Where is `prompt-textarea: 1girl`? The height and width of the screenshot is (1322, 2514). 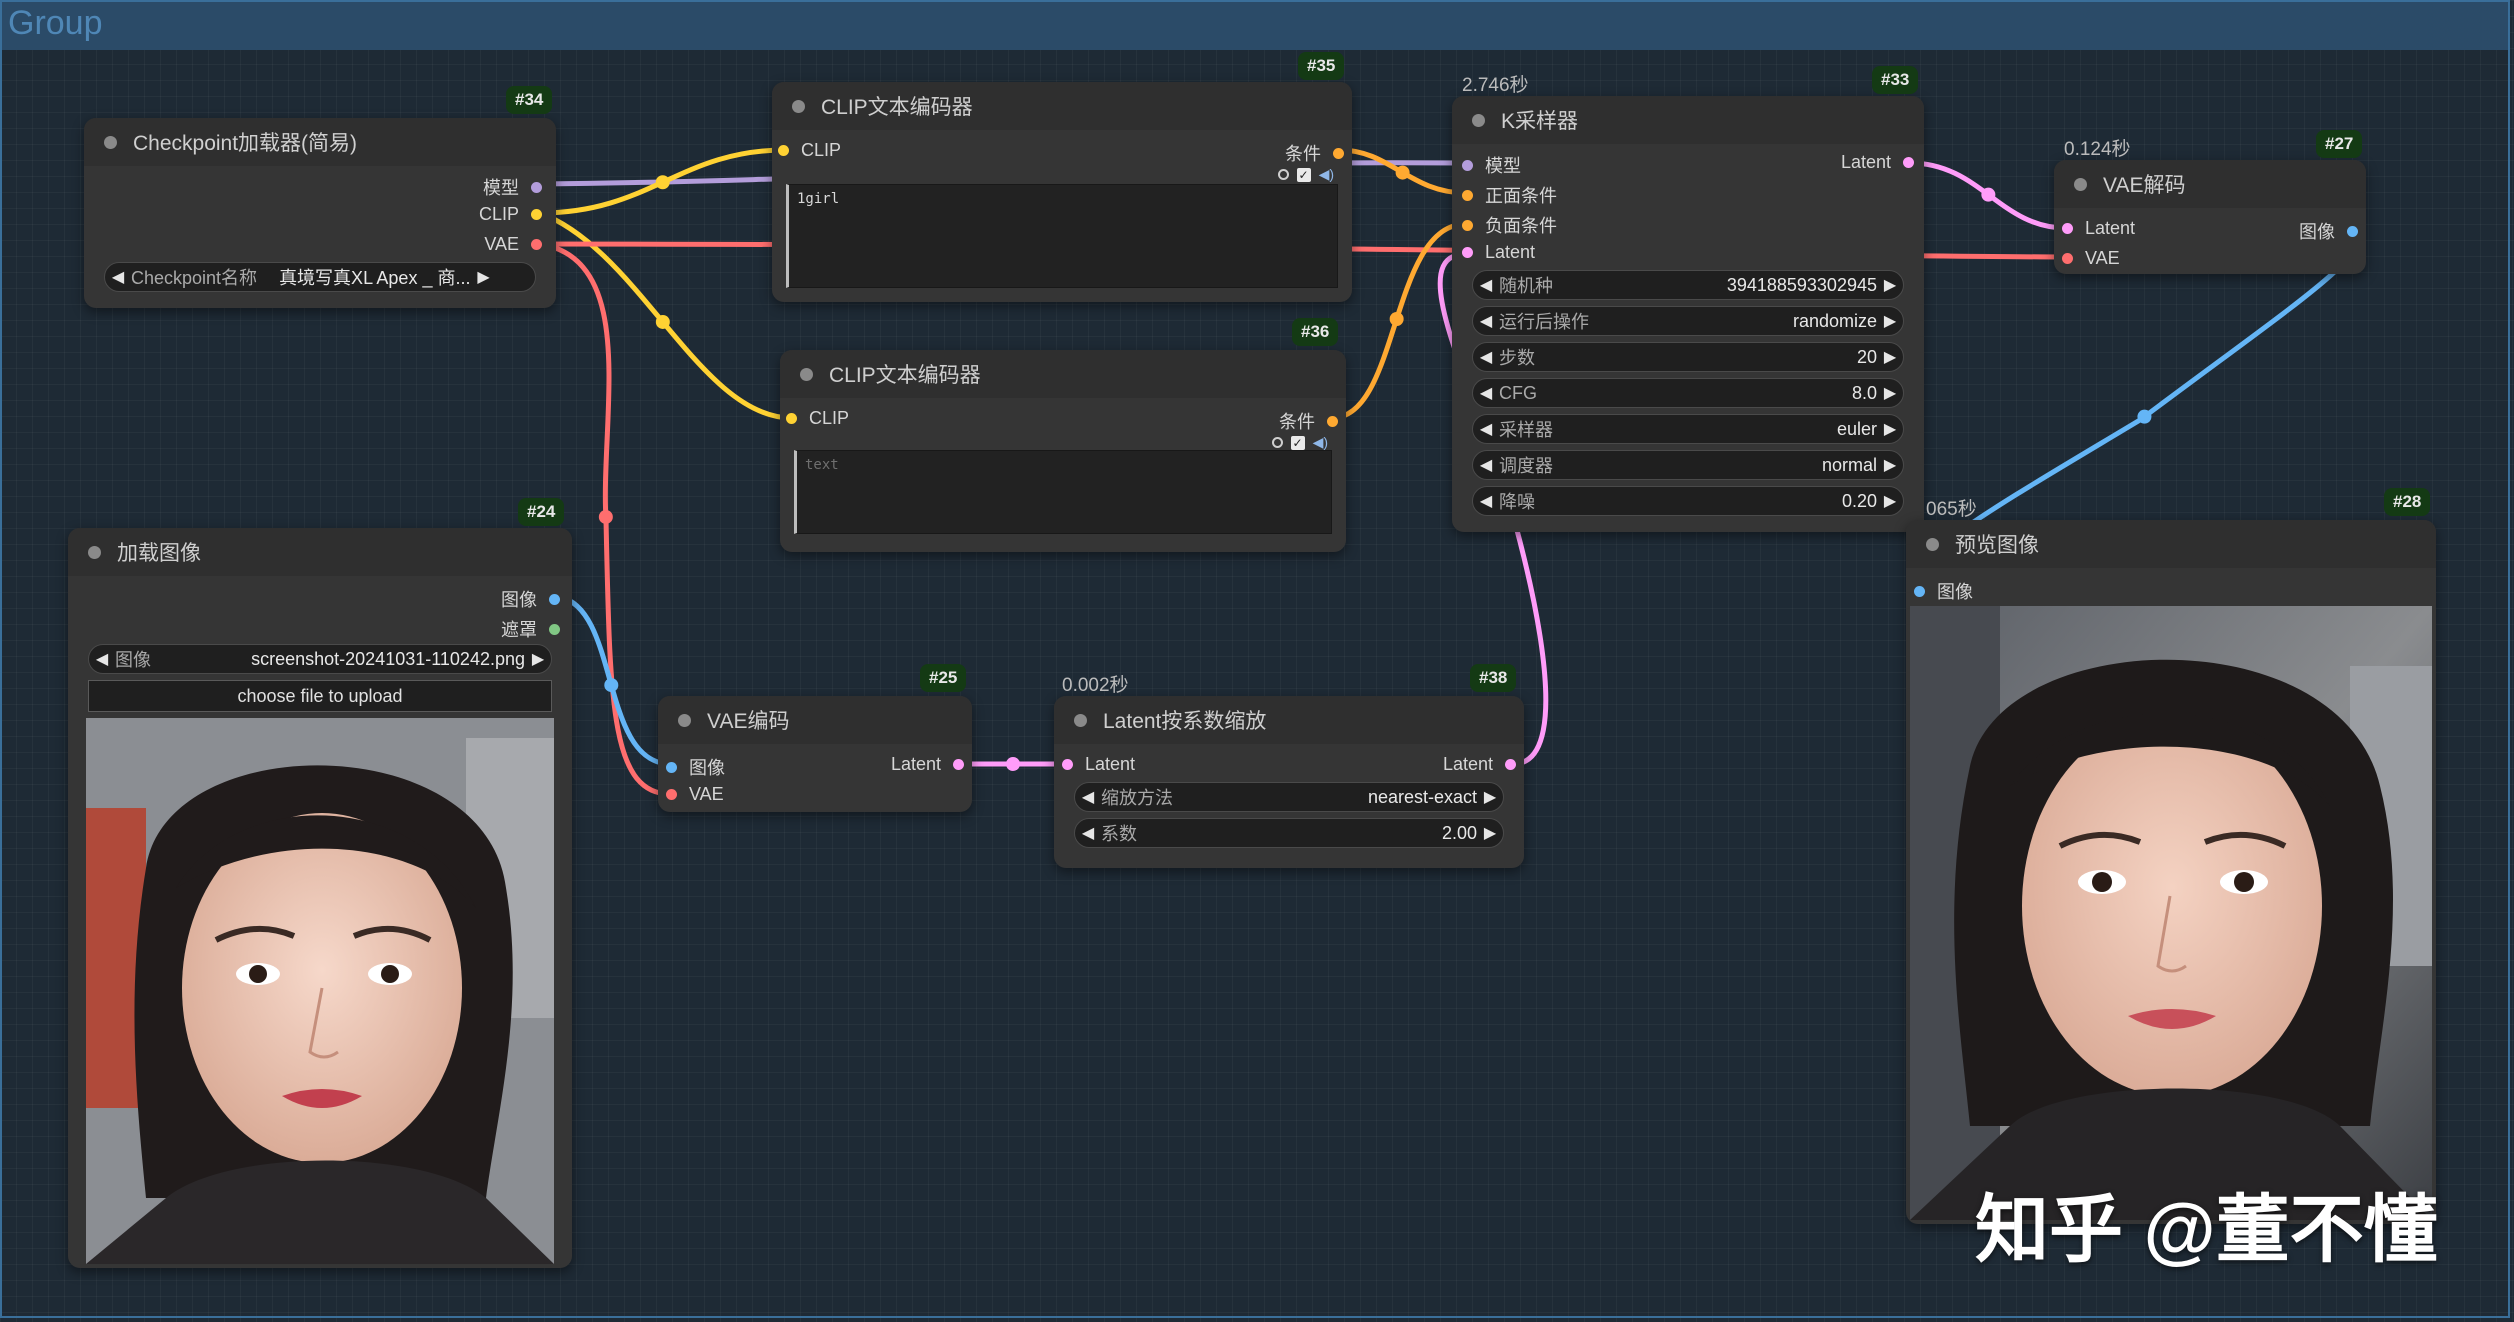
prompt-textarea: 1girl is located at coordinates (1062, 236).